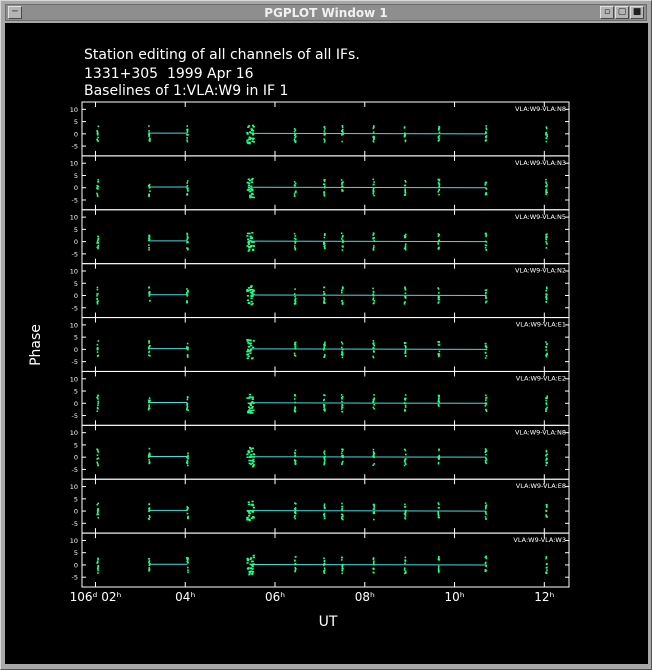 The image size is (652, 670). I want to click on y-tick-label: -5, so click(75, 578).